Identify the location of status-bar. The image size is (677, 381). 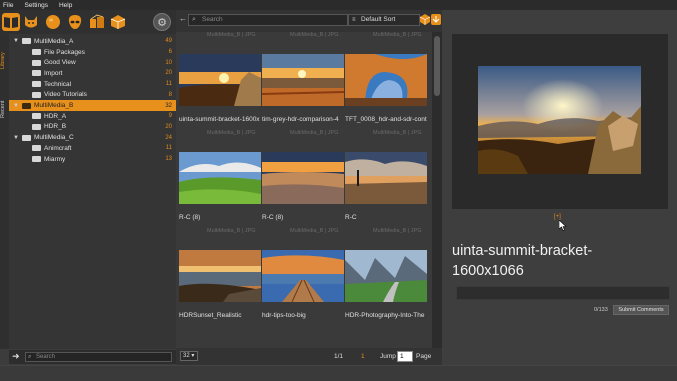
(338, 373).